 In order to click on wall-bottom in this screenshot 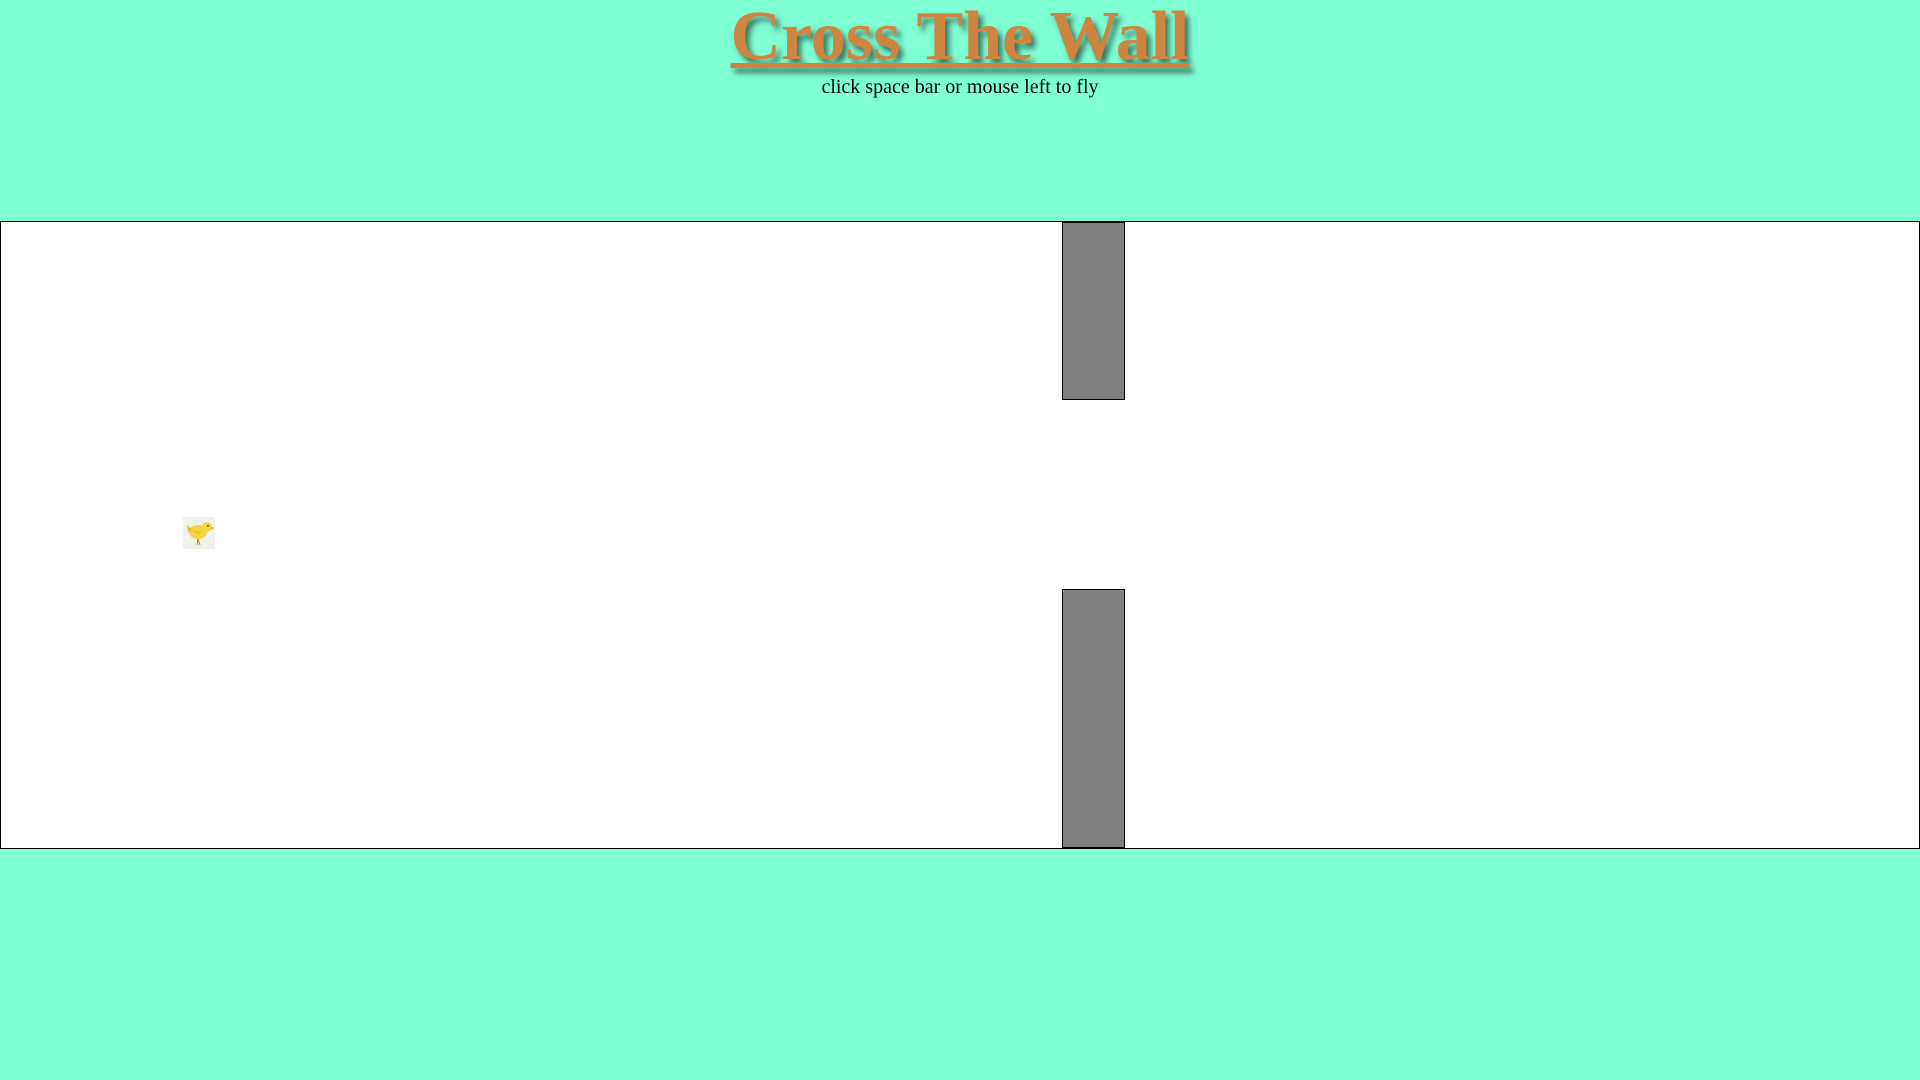, I will do `click(1093, 718)`.